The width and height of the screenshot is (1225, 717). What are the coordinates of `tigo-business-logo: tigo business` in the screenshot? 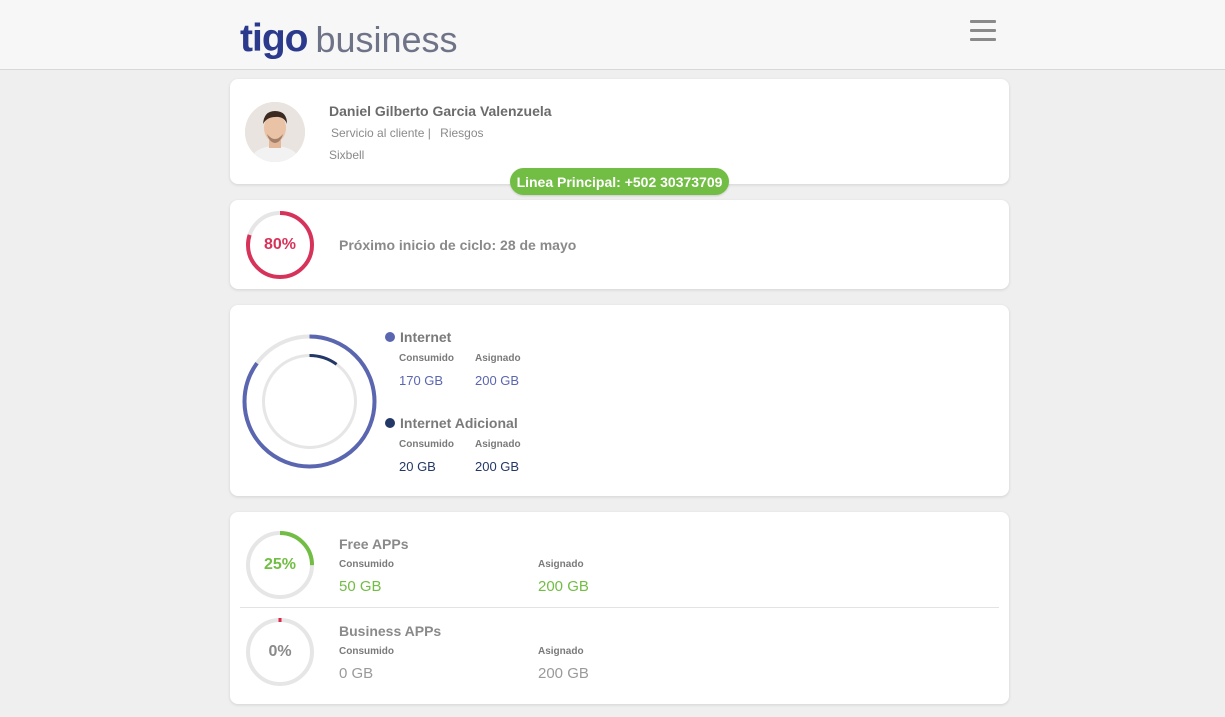 It's located at (349, 36).